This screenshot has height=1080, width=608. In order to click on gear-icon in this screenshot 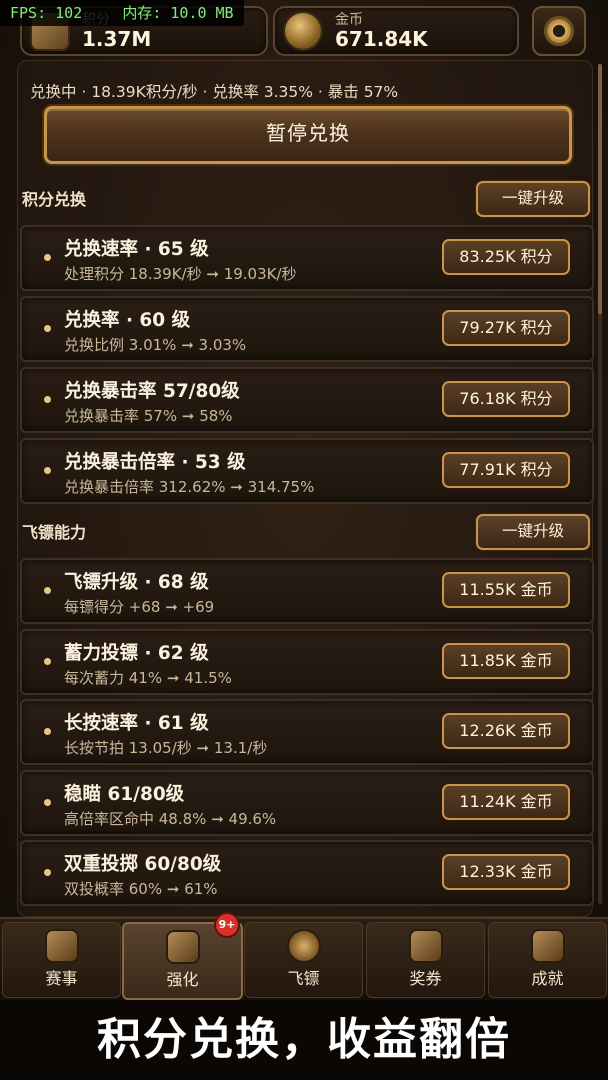, I will do `click(559, 31)`.